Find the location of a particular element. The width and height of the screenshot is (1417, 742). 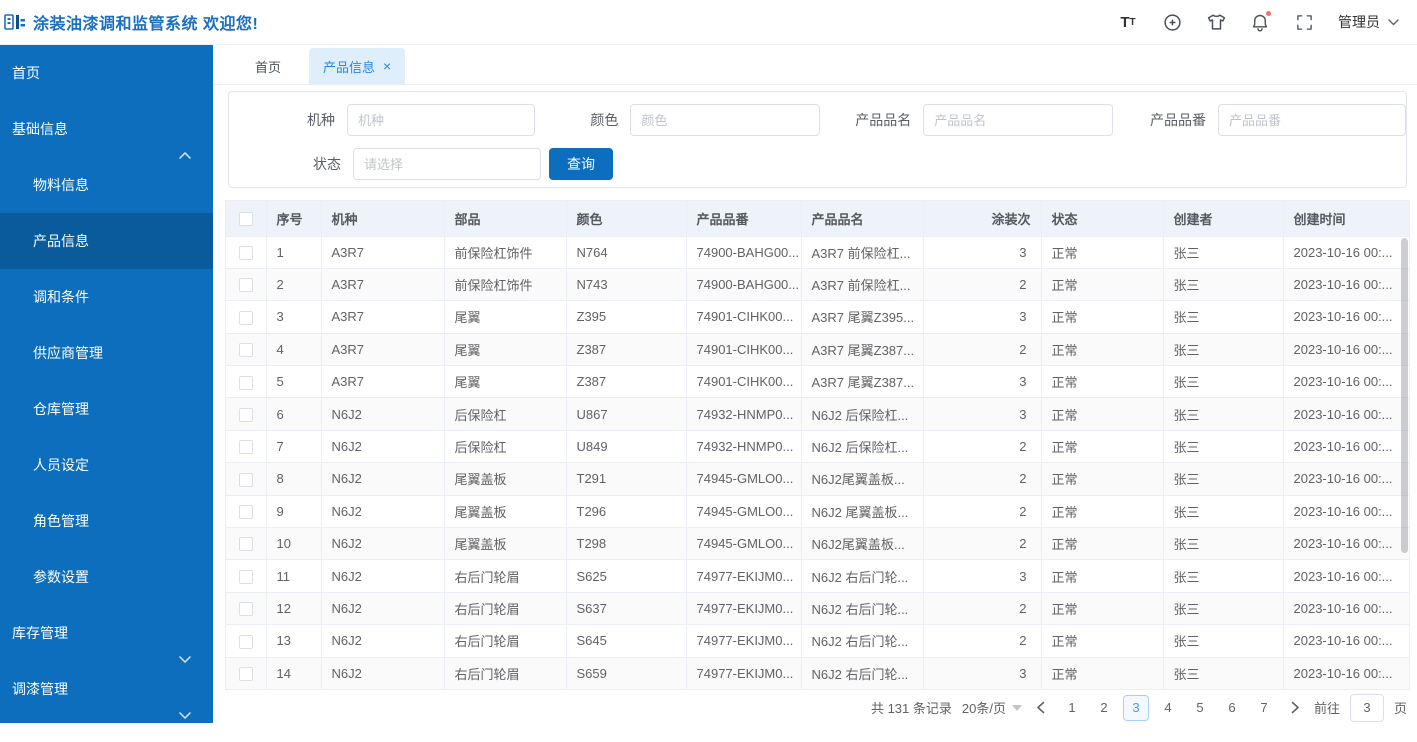

user-name: 管理员 is located at coordinates (1359, 22).